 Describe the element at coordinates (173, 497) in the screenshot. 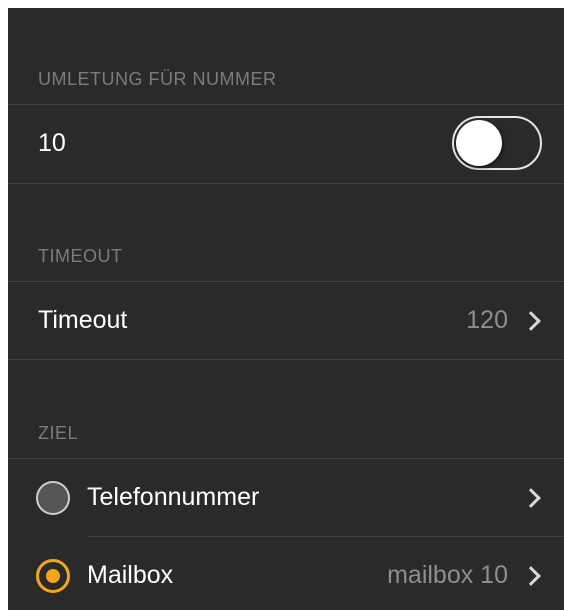

I see `target-option-phone-label: Telefonnummer` at that location.